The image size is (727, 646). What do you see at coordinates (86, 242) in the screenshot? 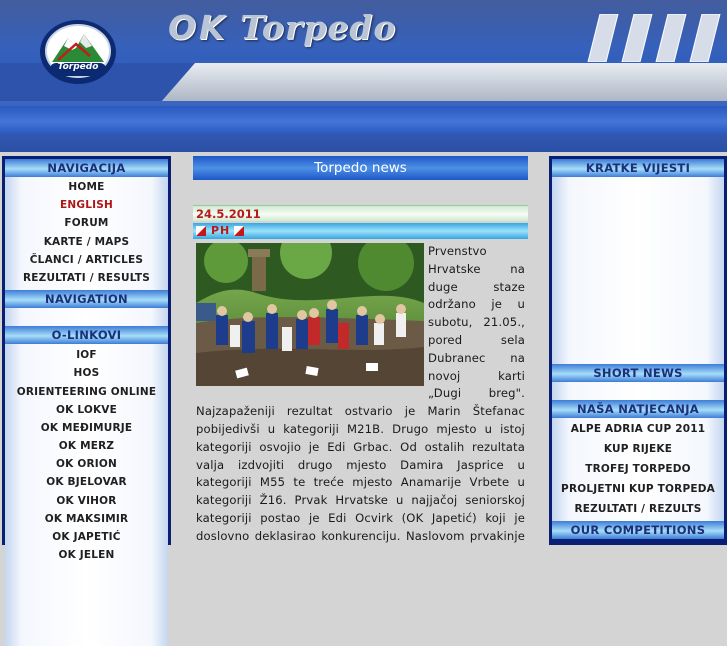
I see `nav-item-maps: KARTE / MAPS` at bounding box center [86, 242].